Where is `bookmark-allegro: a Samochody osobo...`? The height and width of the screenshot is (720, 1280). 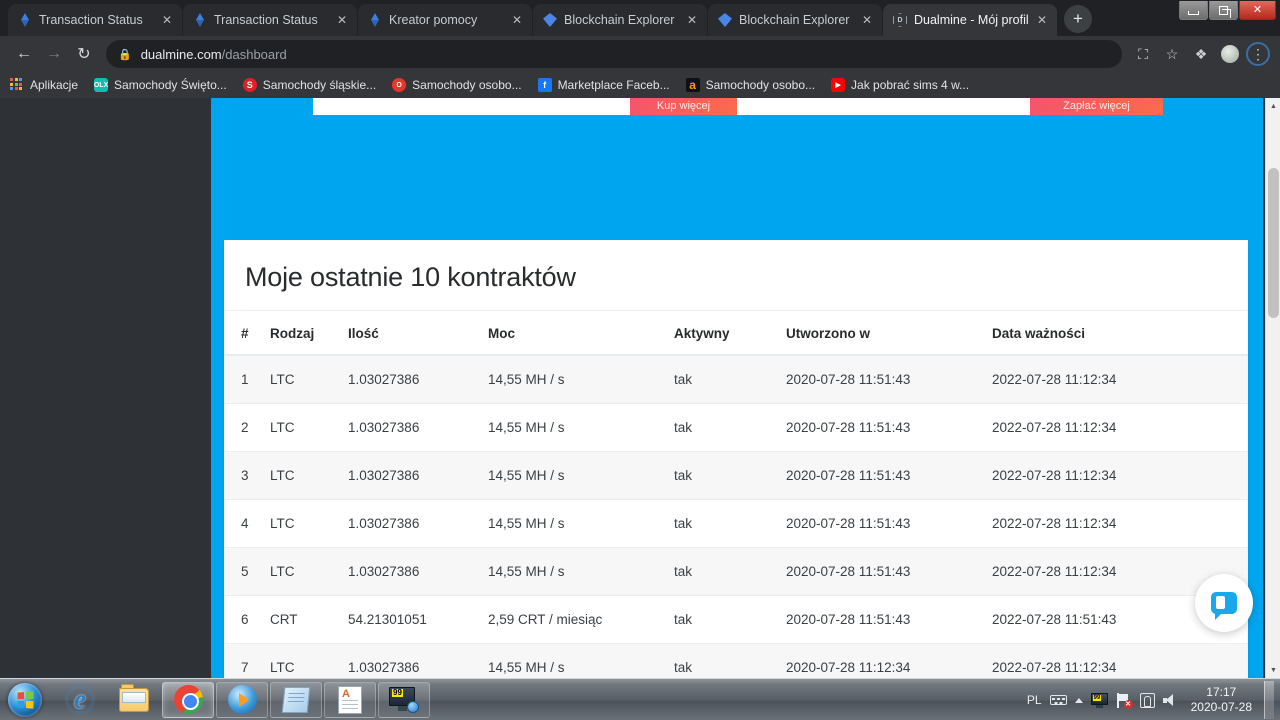 bookmark-allegro: a Samochody osobo... is located at coordinates (750, 85).